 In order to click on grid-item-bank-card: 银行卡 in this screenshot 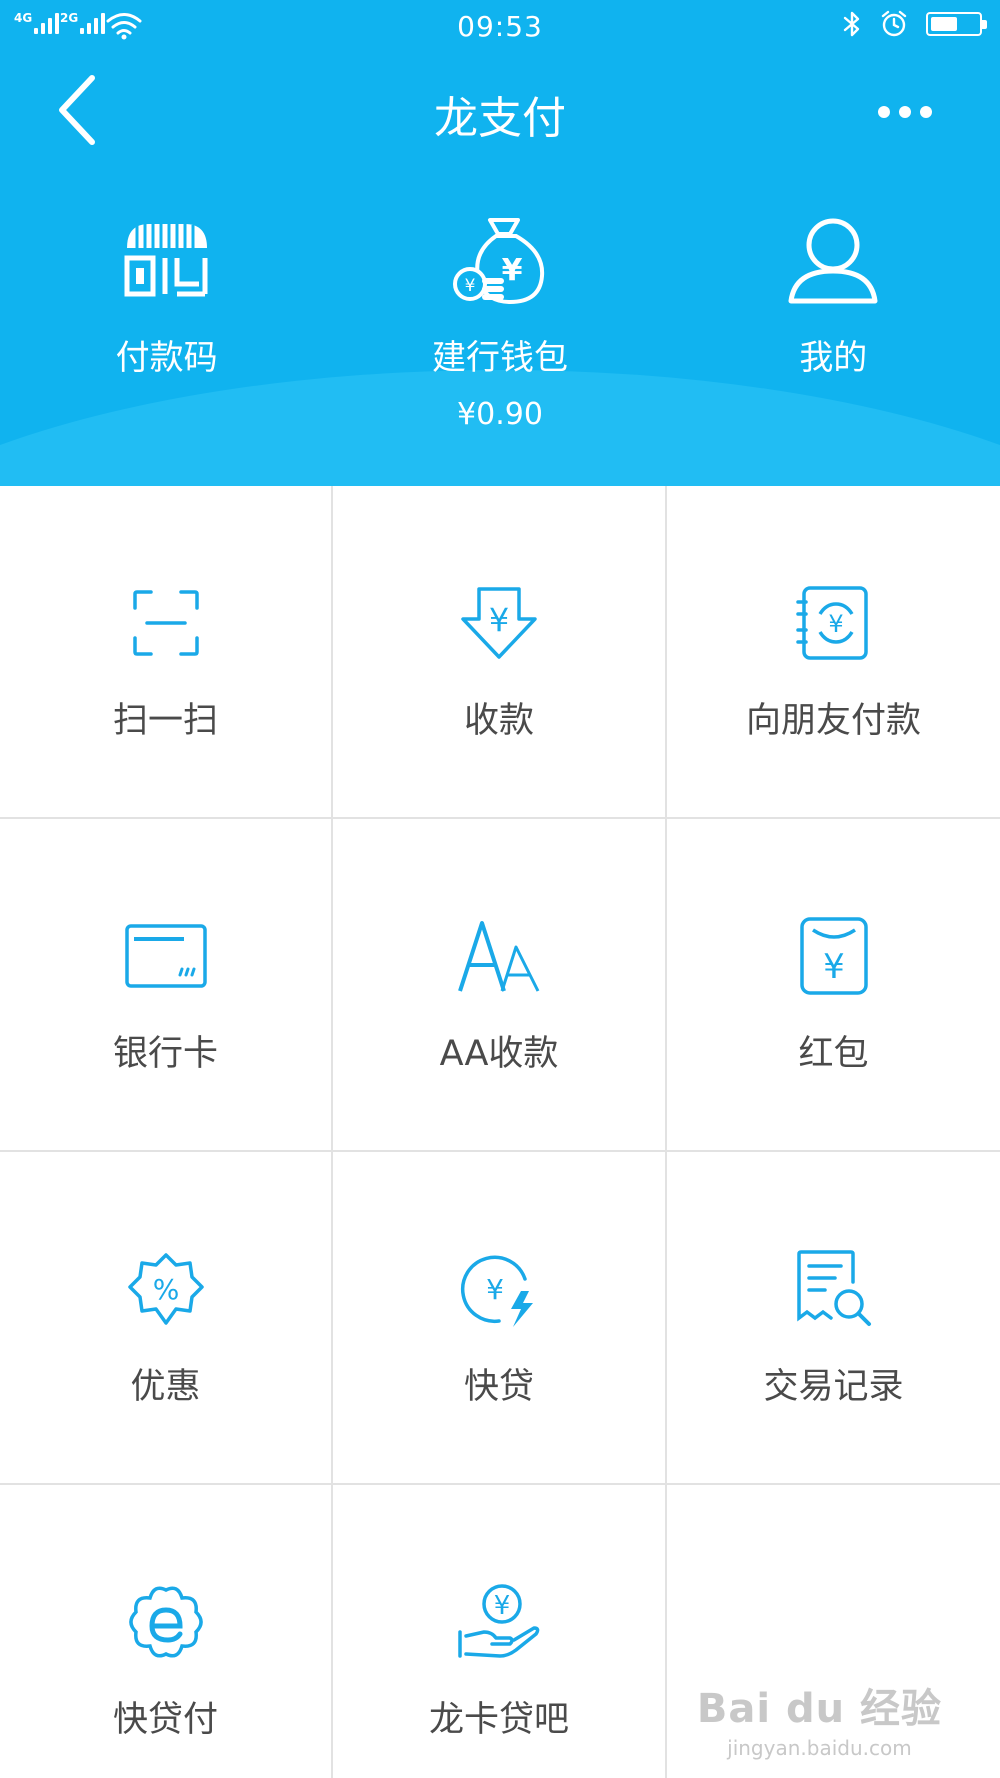, I will do `click(166, 985)`.